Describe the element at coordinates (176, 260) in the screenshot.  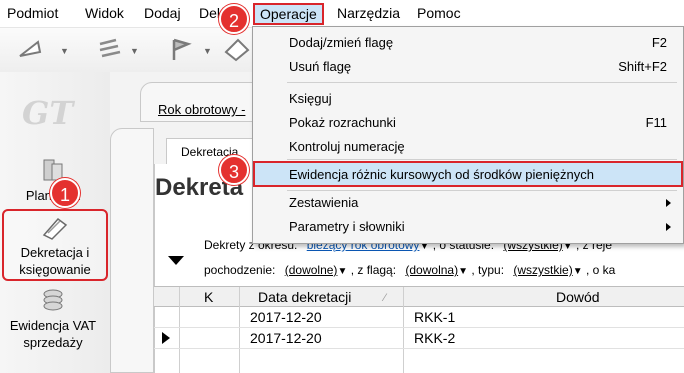
I see `expand-filters-icon` at that location.